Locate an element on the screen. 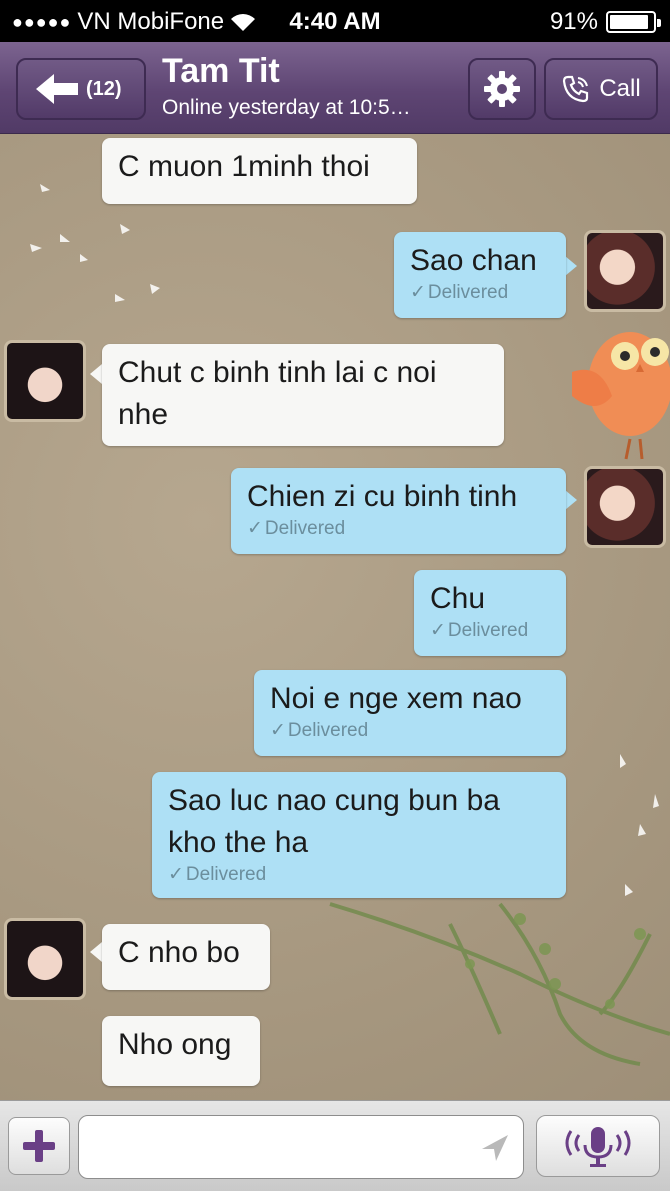 Image resolution: width=670 pixels, height=1191 pixels. back-arrow-icon is located at coordinates (57, 89).